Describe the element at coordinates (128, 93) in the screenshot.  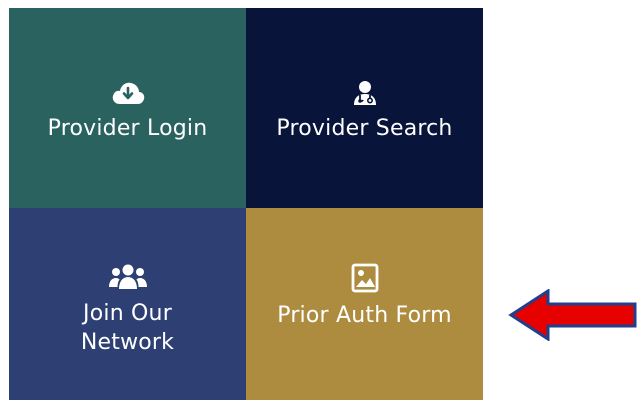
I see `cloud-download-icon` at that location.